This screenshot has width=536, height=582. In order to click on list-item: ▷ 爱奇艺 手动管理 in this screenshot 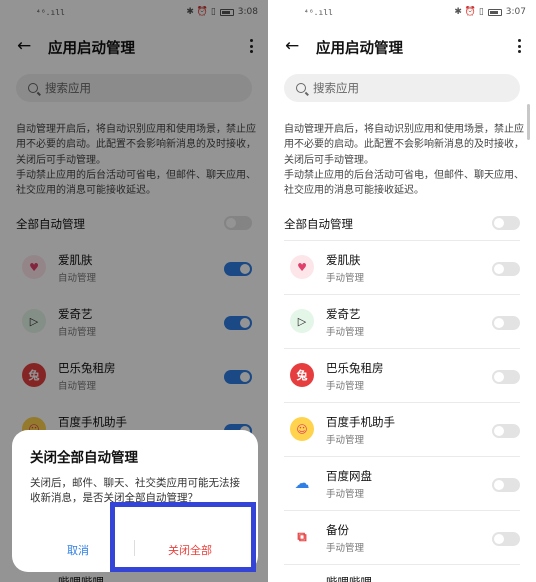, I will do `click(402, 323)`.